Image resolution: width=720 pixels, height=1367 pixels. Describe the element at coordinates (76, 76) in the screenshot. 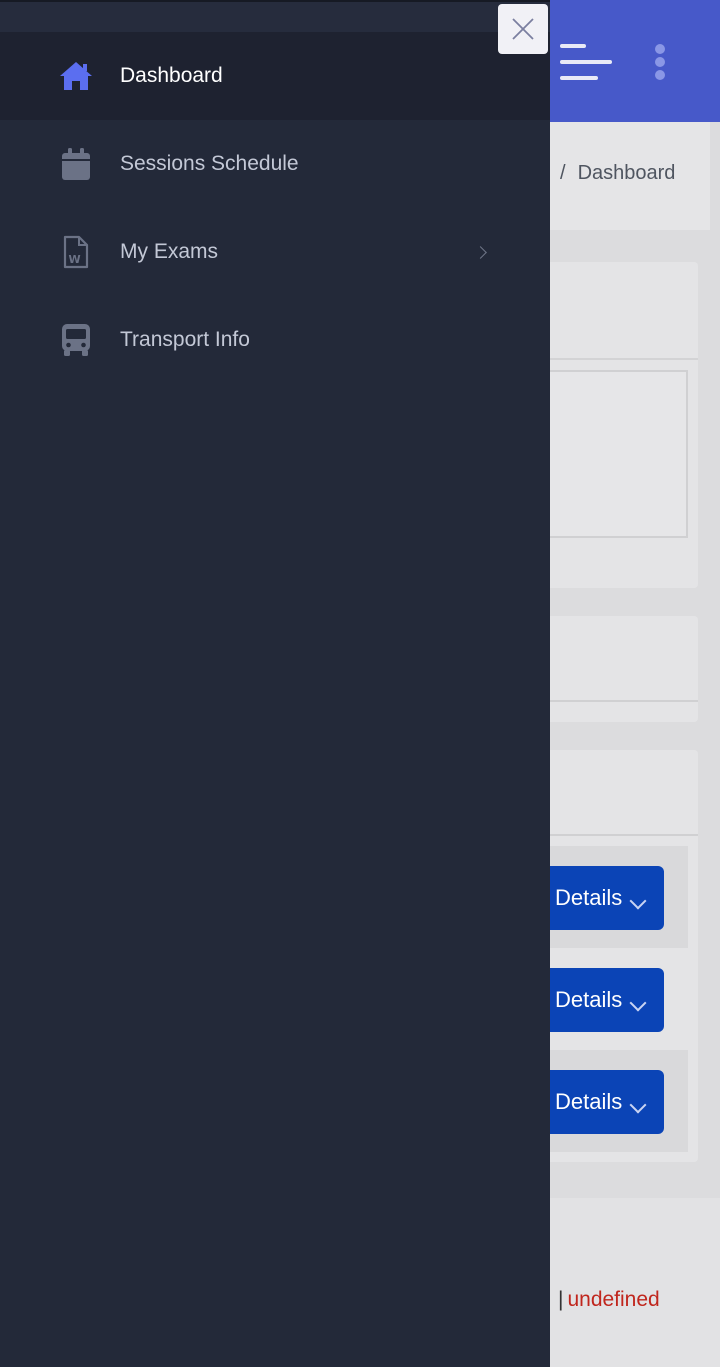

I see `home-icon` at that location.